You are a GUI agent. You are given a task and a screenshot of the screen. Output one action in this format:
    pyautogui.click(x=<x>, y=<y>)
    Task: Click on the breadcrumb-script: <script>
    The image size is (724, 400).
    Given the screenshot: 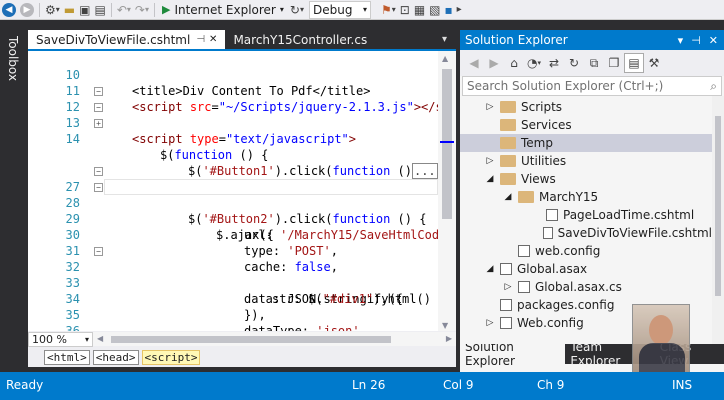 What is the action you would take?
    pyautogui.click(x=171, y=357)
    